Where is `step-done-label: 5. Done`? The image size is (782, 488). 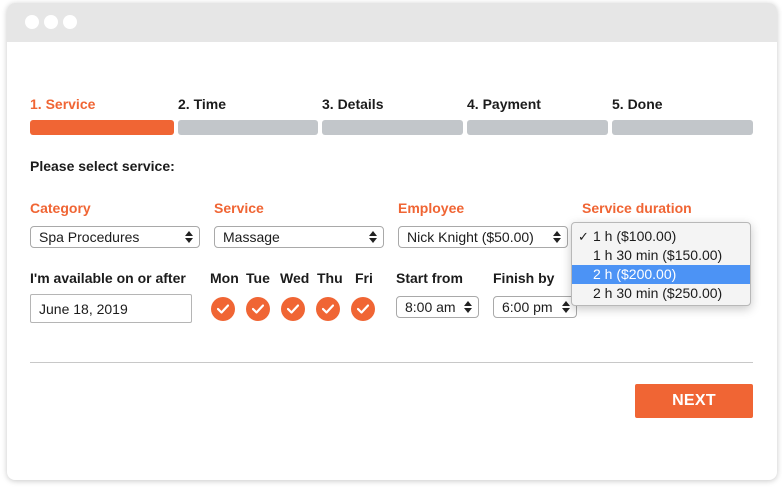
step-done-label: 5. Done is located at coordinates (637, 104).